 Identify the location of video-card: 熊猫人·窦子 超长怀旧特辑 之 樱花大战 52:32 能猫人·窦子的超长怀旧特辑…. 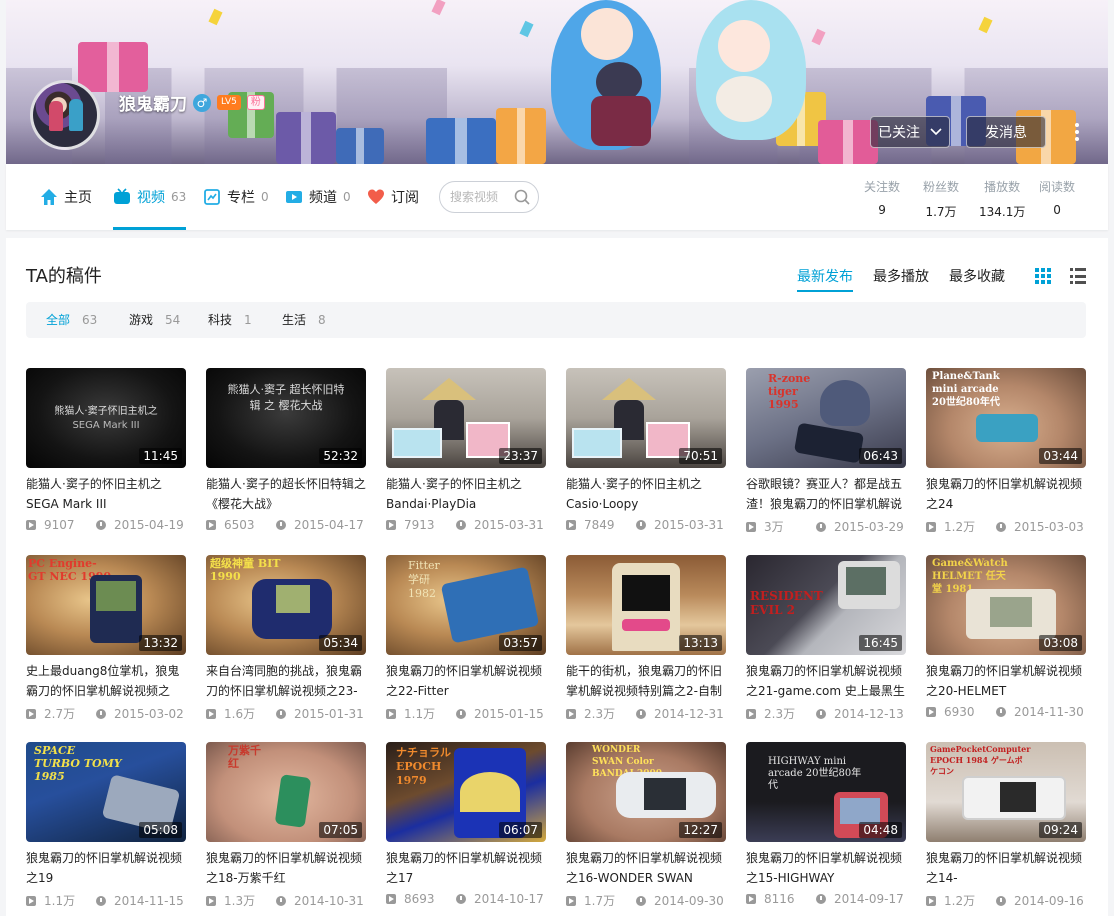
(286, 453).